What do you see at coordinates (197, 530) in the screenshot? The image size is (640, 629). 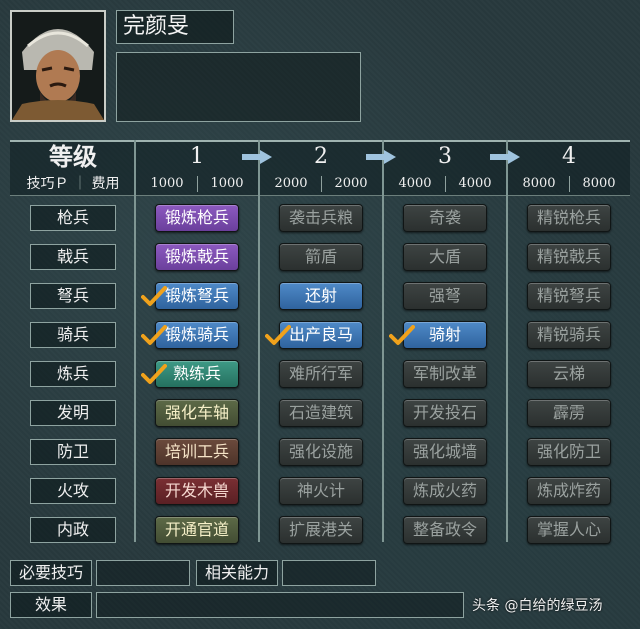 I see `skill-button: 开通官道` at bounding box center [197, 530].